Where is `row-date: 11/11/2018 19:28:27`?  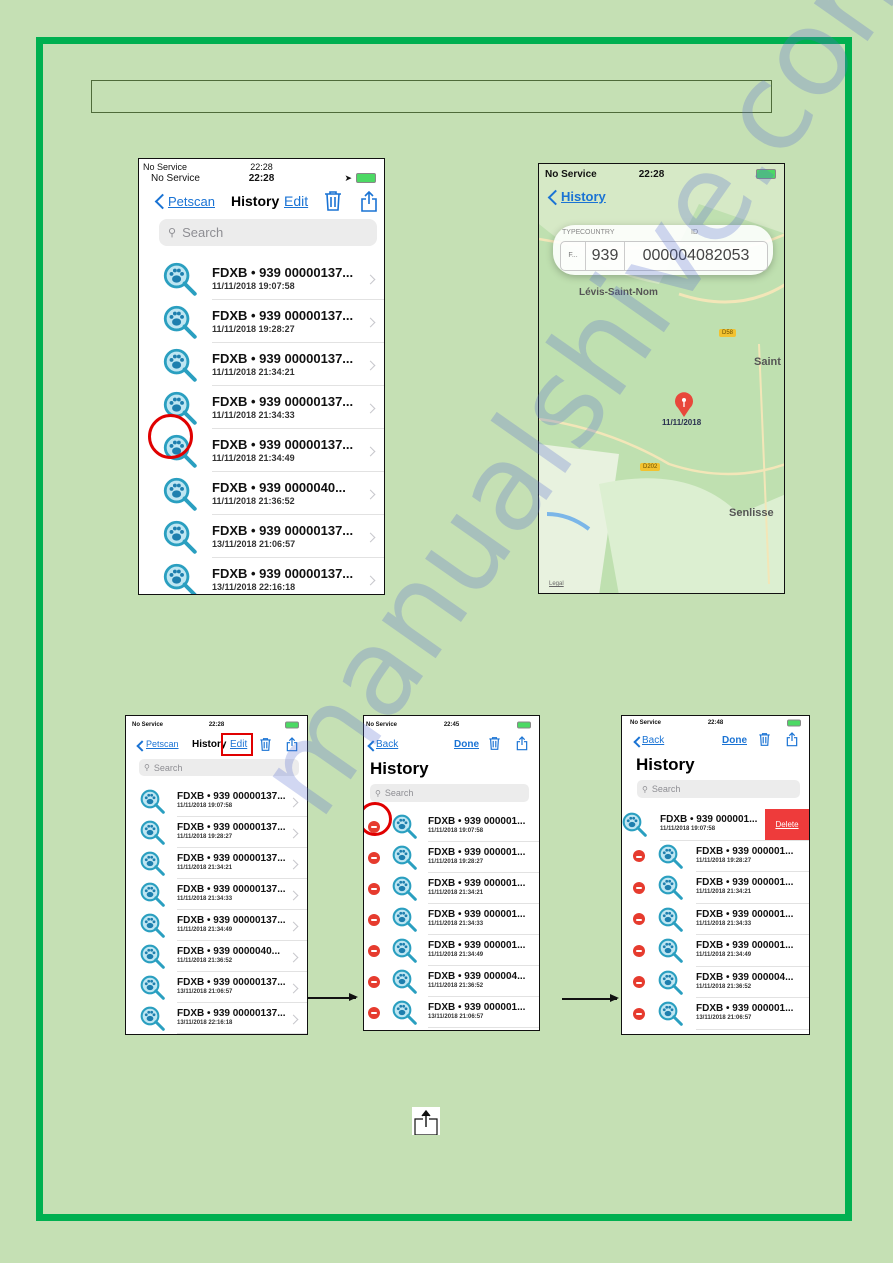 row-date: 11/11/2018 19:28:27 is located at coordinates (456, 862).